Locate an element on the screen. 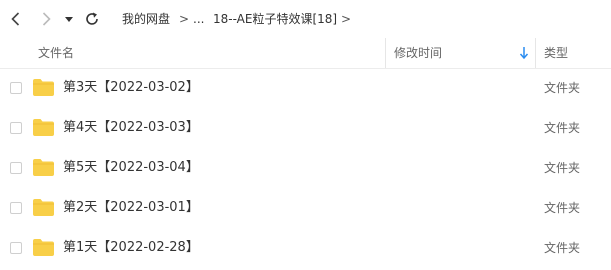  file-name: 第2天【2022-03-01】 is located at coordinates (131, 208).